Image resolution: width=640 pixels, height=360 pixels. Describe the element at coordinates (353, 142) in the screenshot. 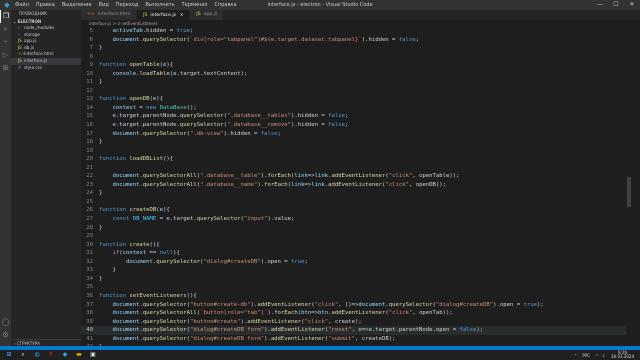

I see `code-line: 18}` at that location.